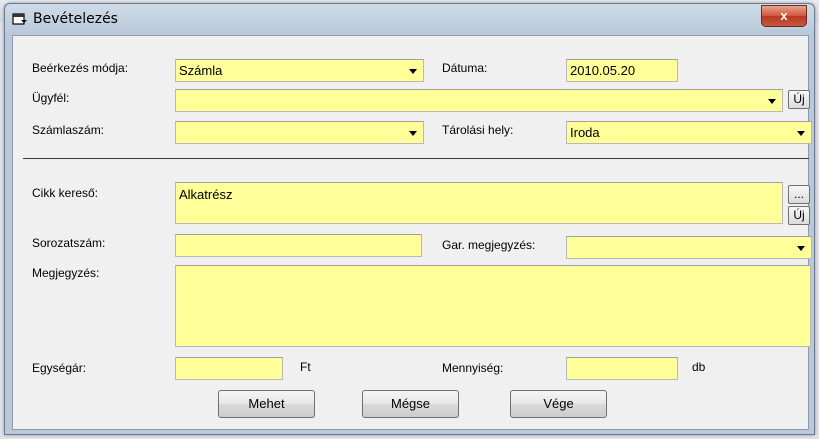  I want to click on serial-number-field, so click(298, 245).